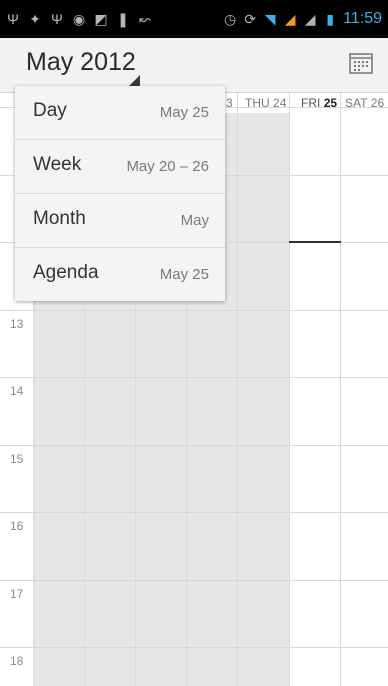 The width and height of the screenshot is (388, 686). I want to click on no-sim-icon: ◩, so click(101, 19).